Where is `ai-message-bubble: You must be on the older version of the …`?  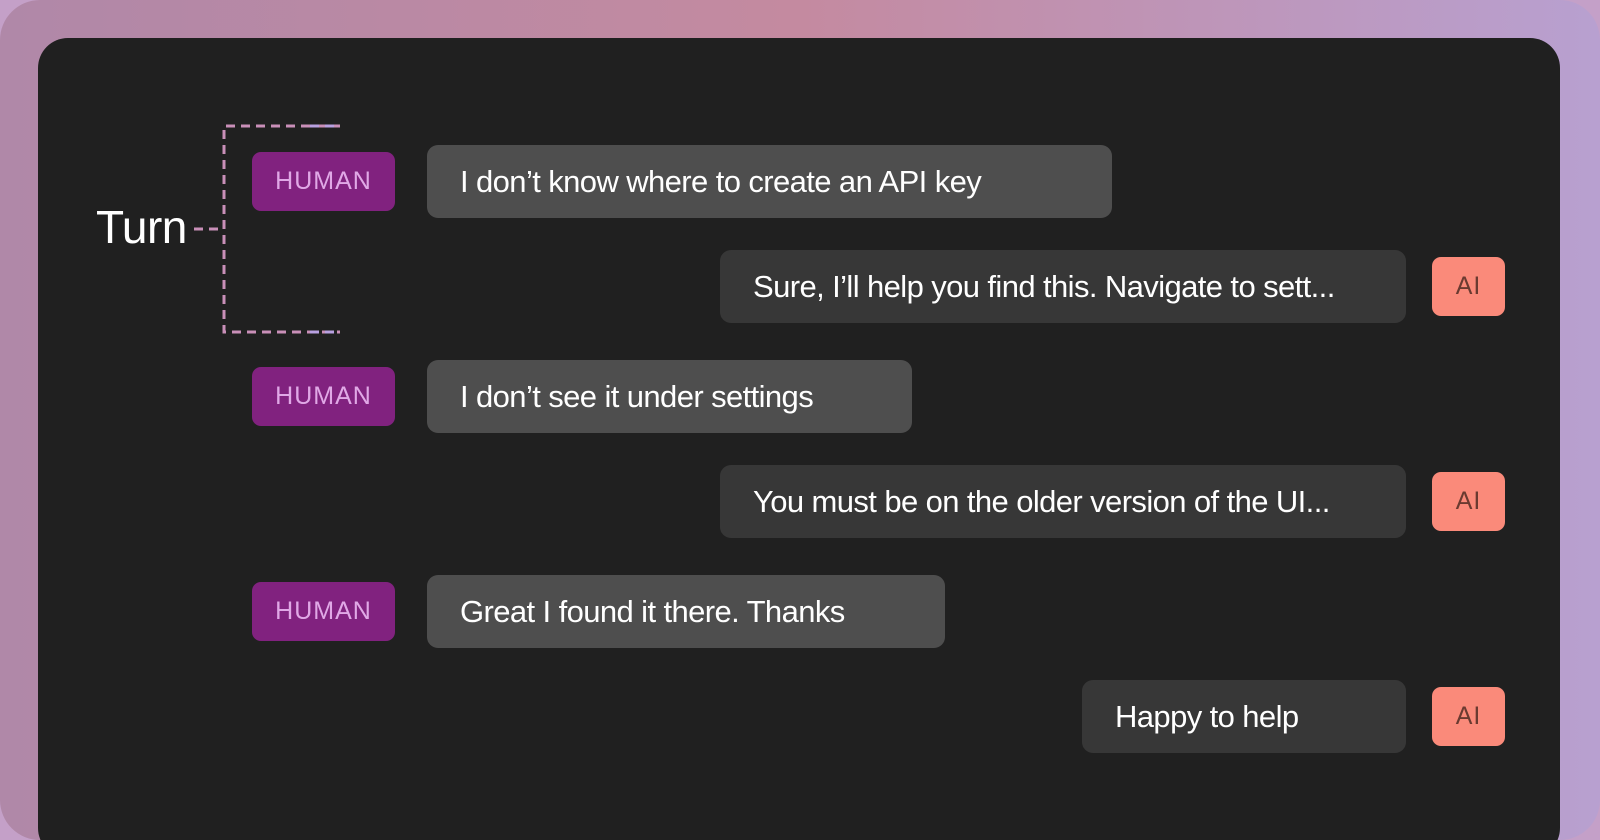
ai-message-bubble: You must be on the older version of the … is located at coordinates (1063, 501).